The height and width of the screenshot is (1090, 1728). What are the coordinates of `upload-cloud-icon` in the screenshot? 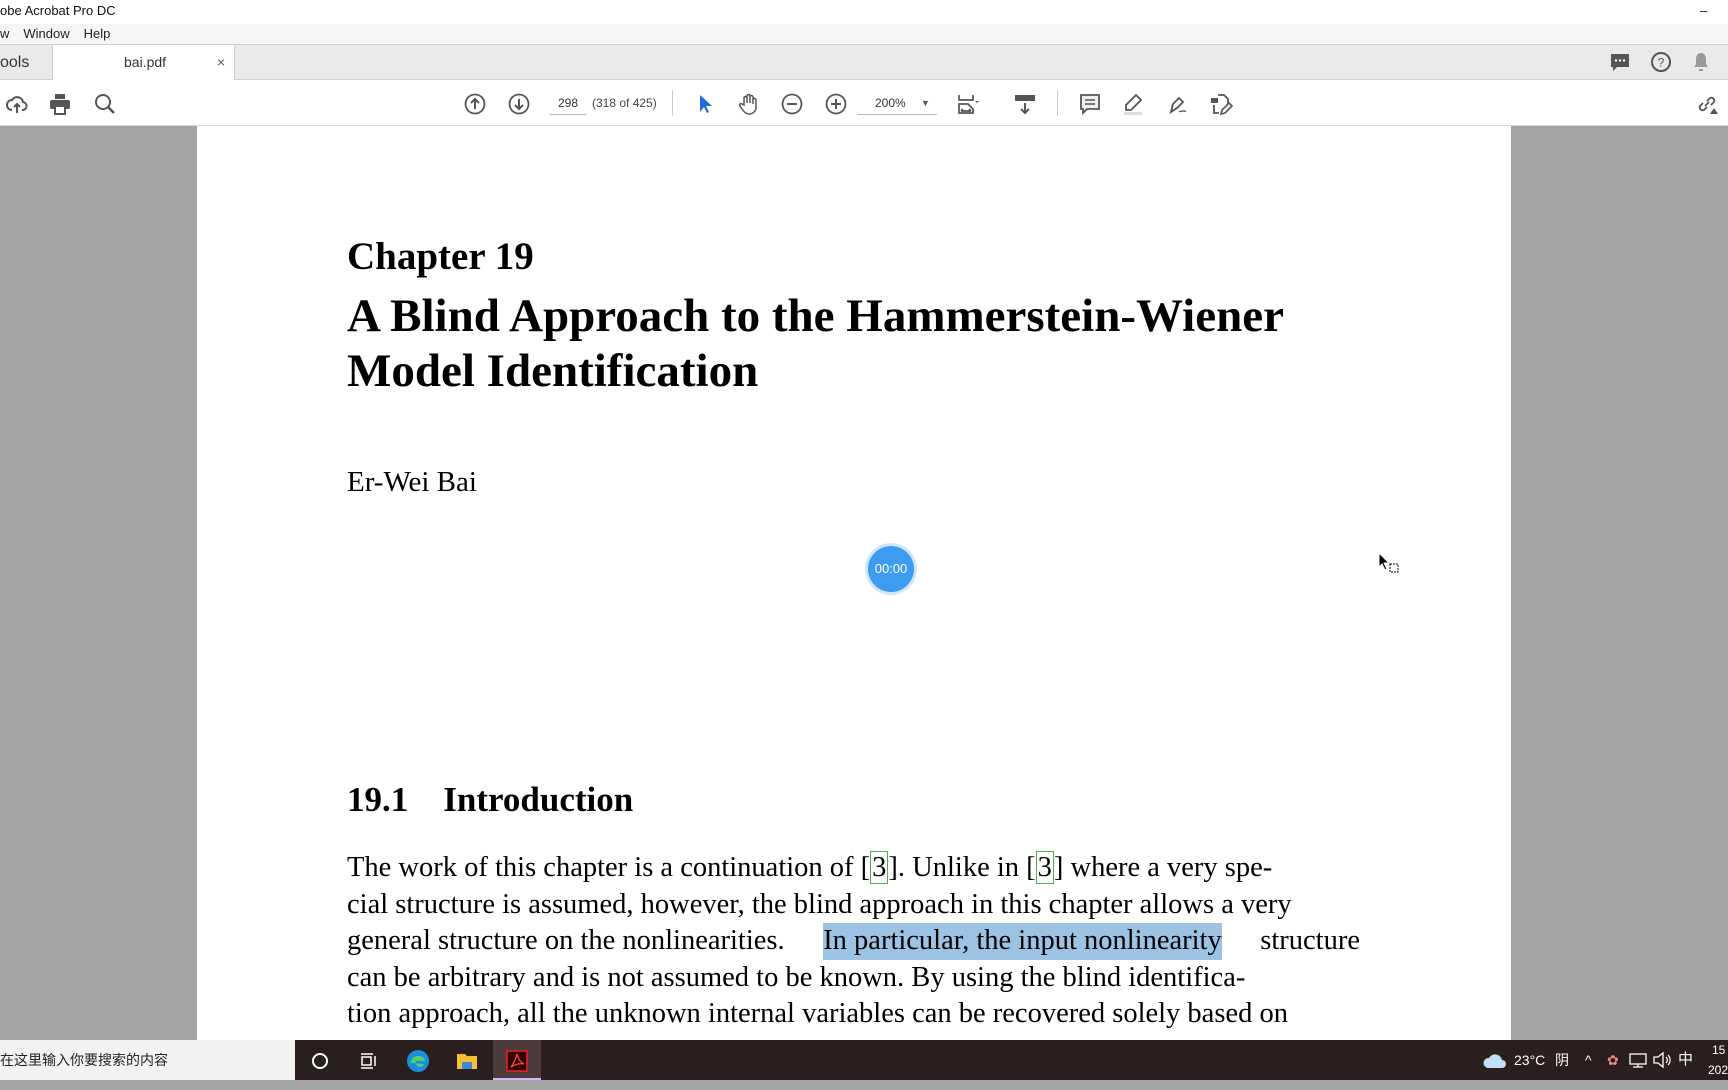 It's located at (17, 104).